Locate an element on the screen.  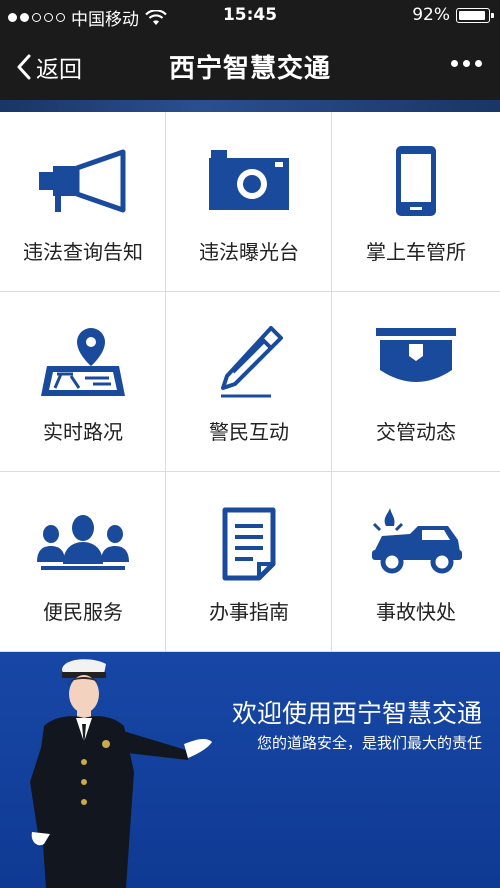
menu-item-public-services: 便民服务 is located at coordinates (83, 562).